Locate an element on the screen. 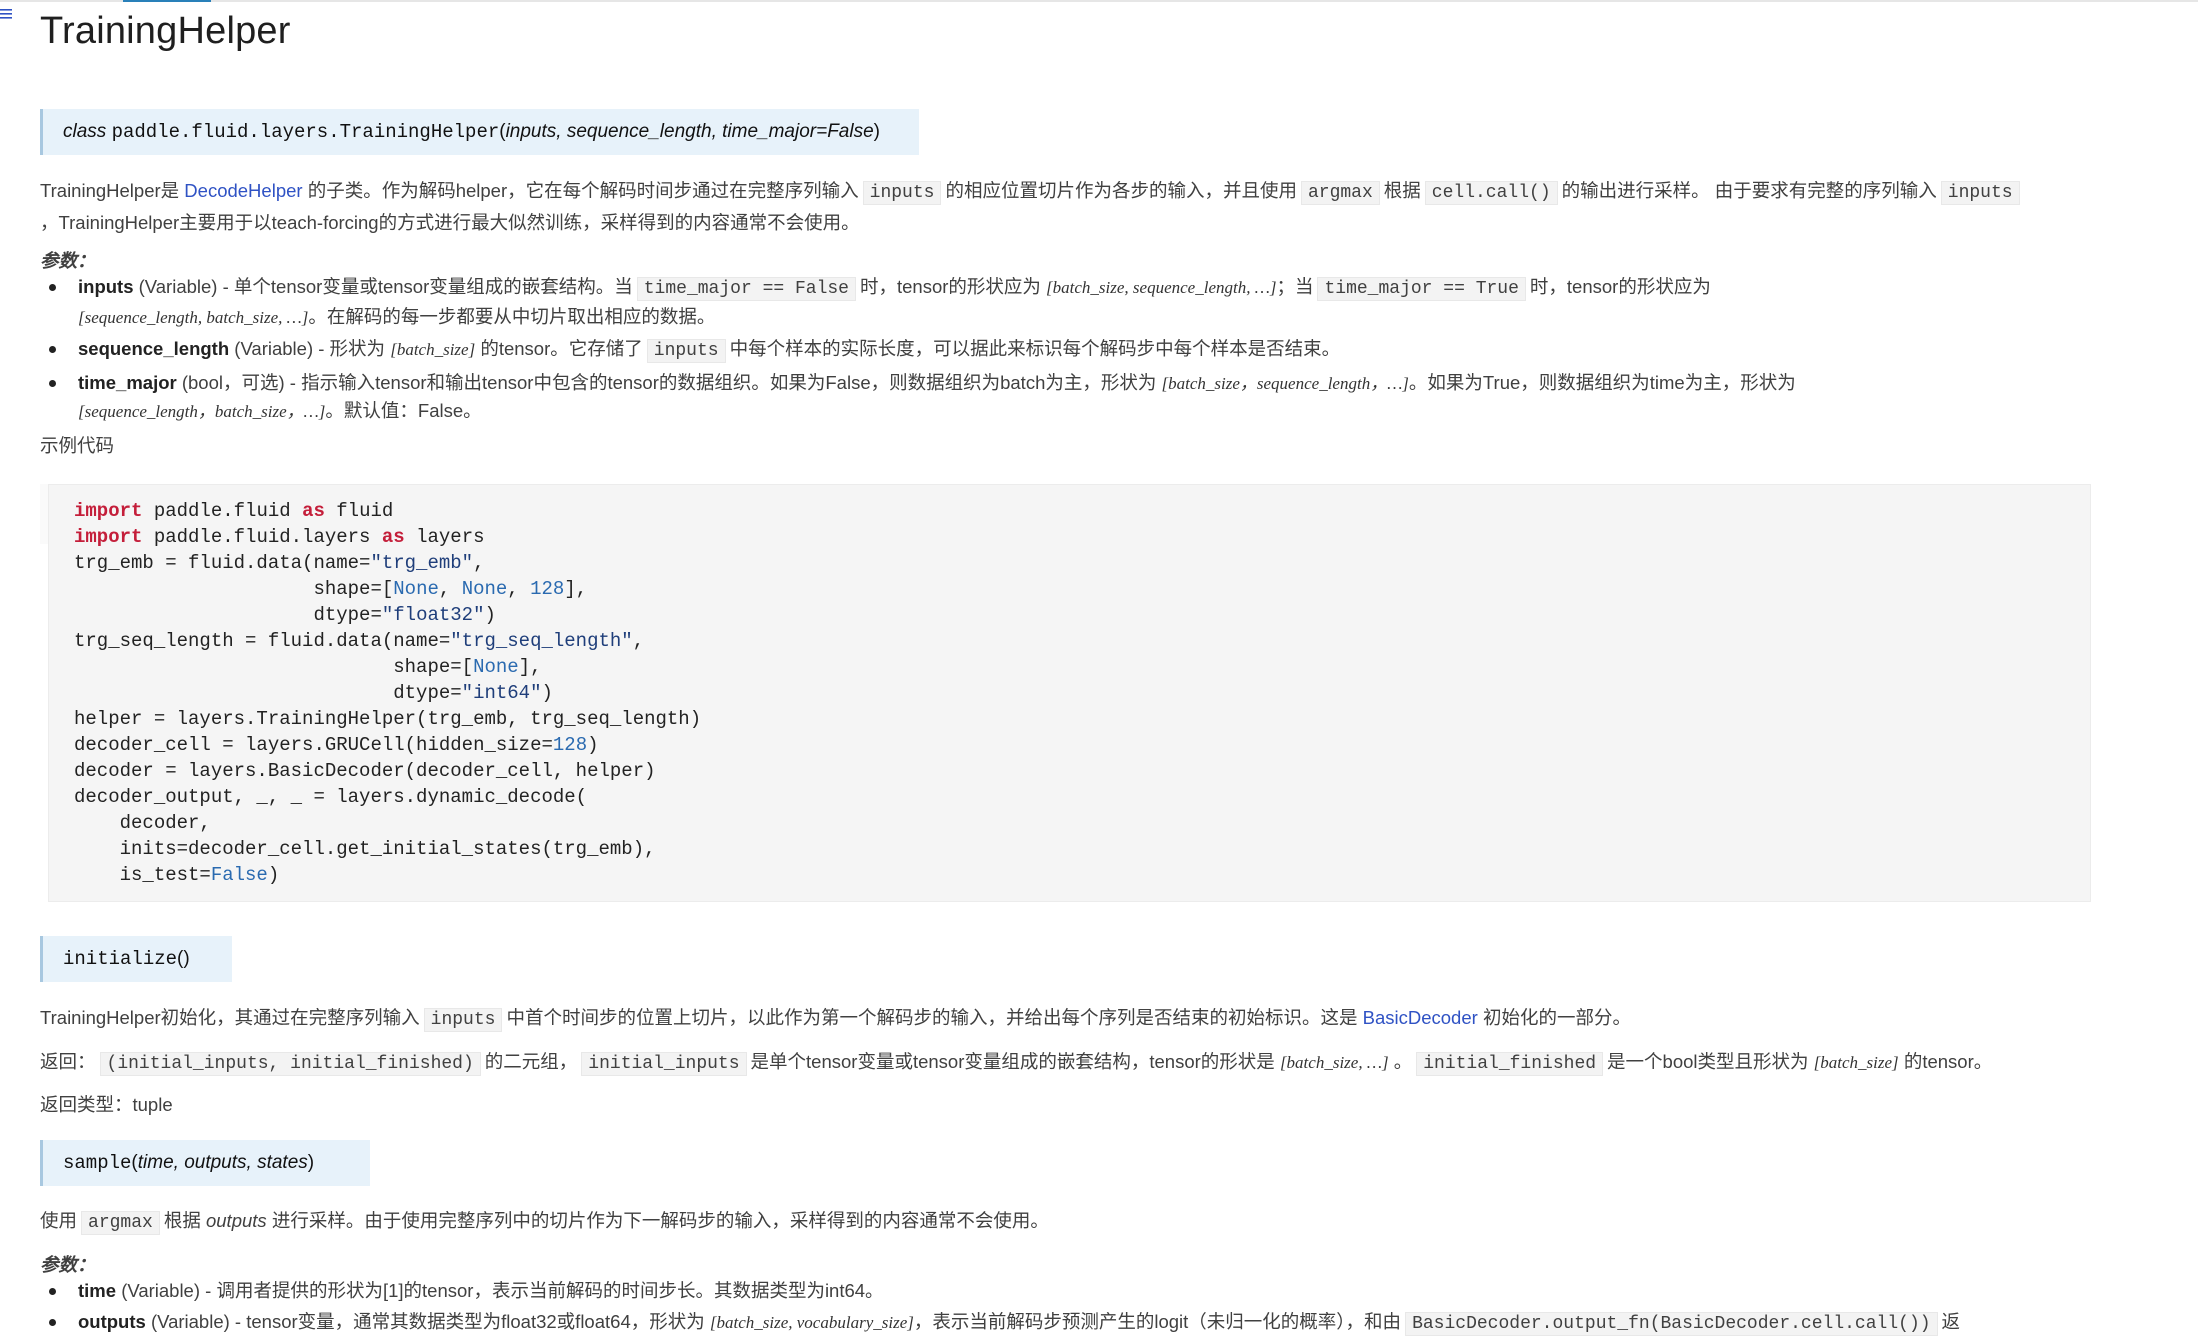  inline-code: time_major == False is located at coordinates (746, 289).